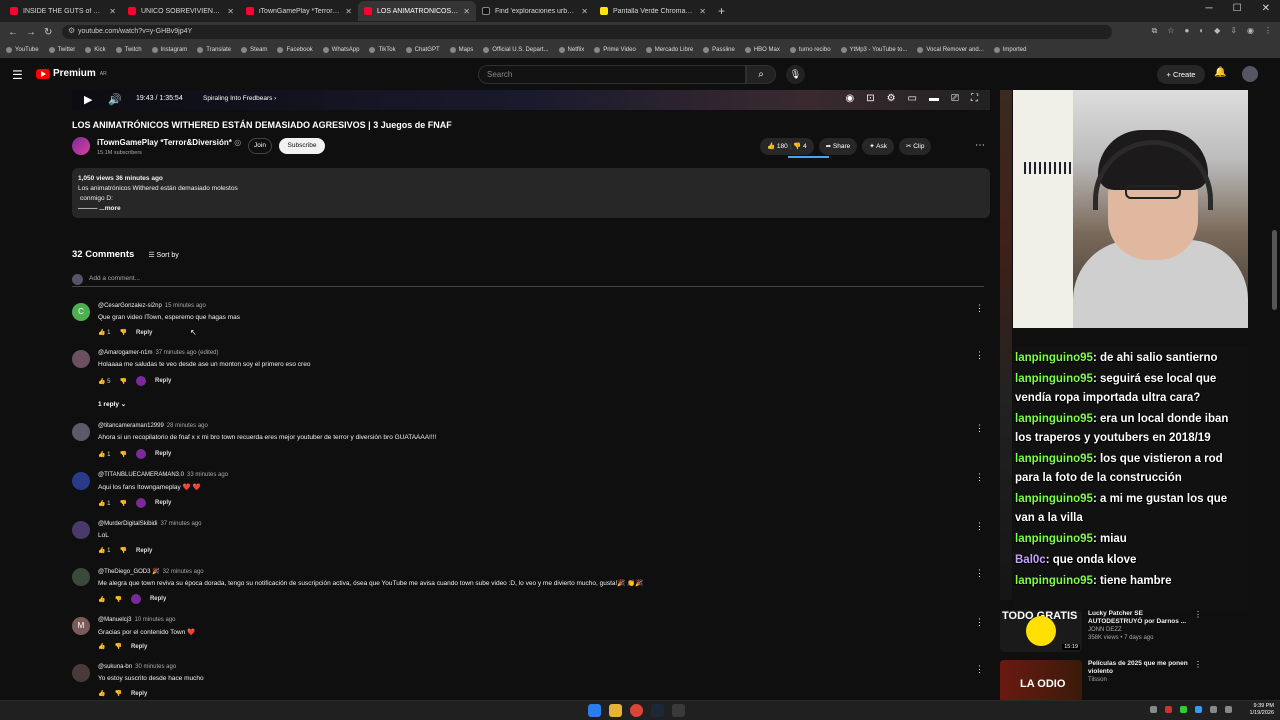  What do you see at coordinates (878, 146) in the screenshot?
I see `ask-button: ✦ Ask` at bounding box center [878, 146].